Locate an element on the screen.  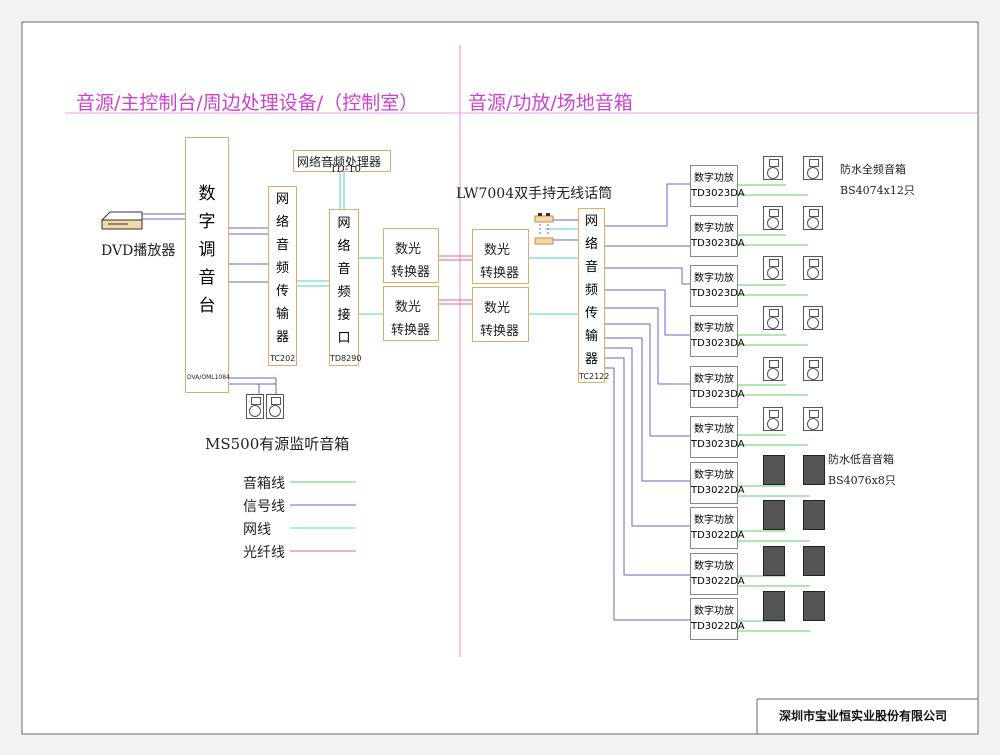
interface-char: 口 is located at coordinates (344, 338).